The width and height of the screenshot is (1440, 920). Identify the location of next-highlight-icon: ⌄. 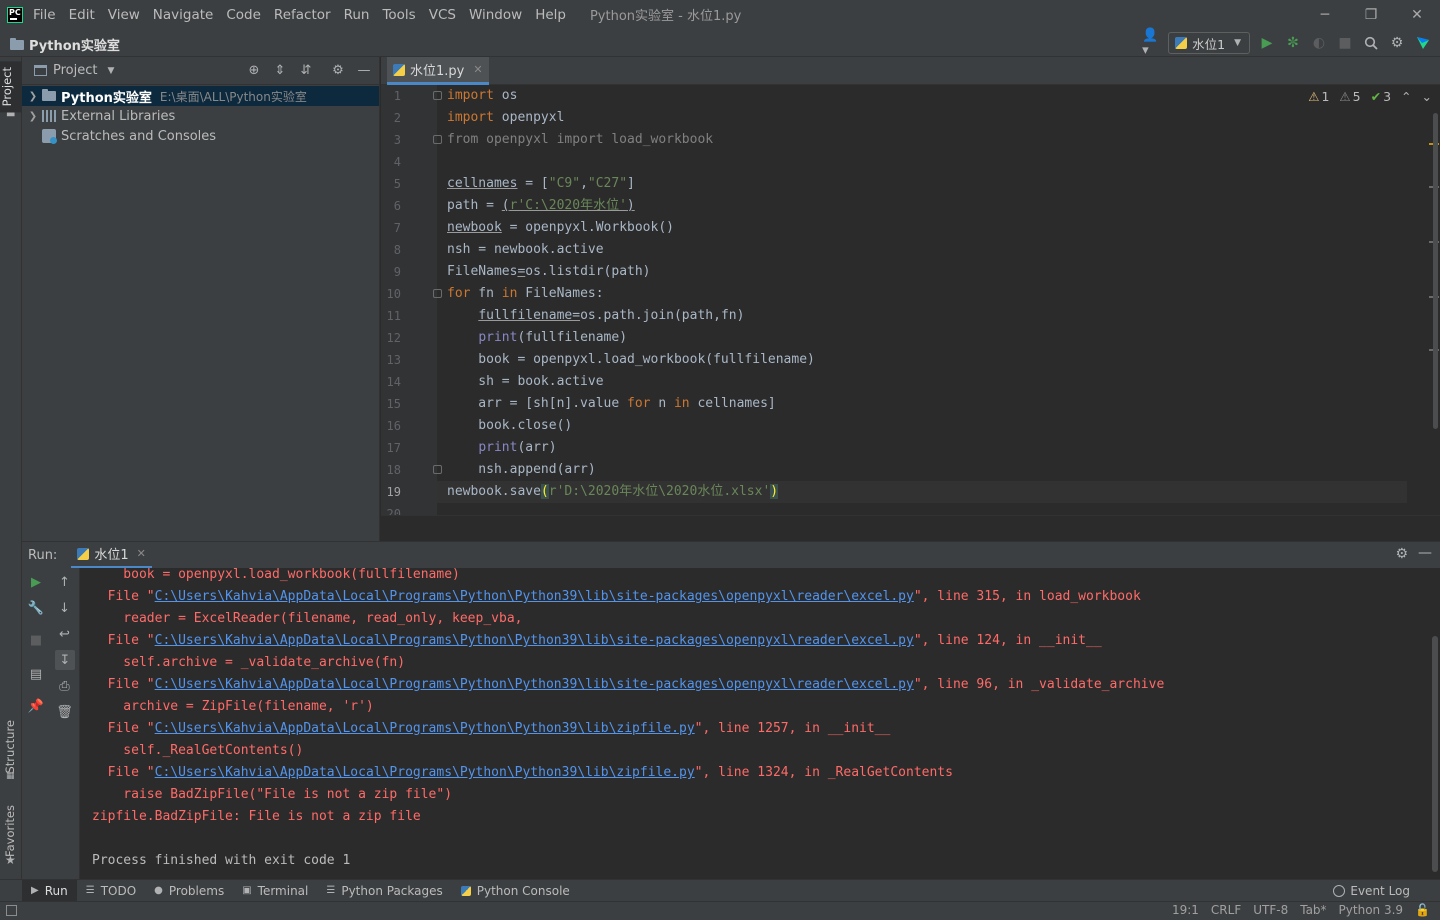
(1427, 96).